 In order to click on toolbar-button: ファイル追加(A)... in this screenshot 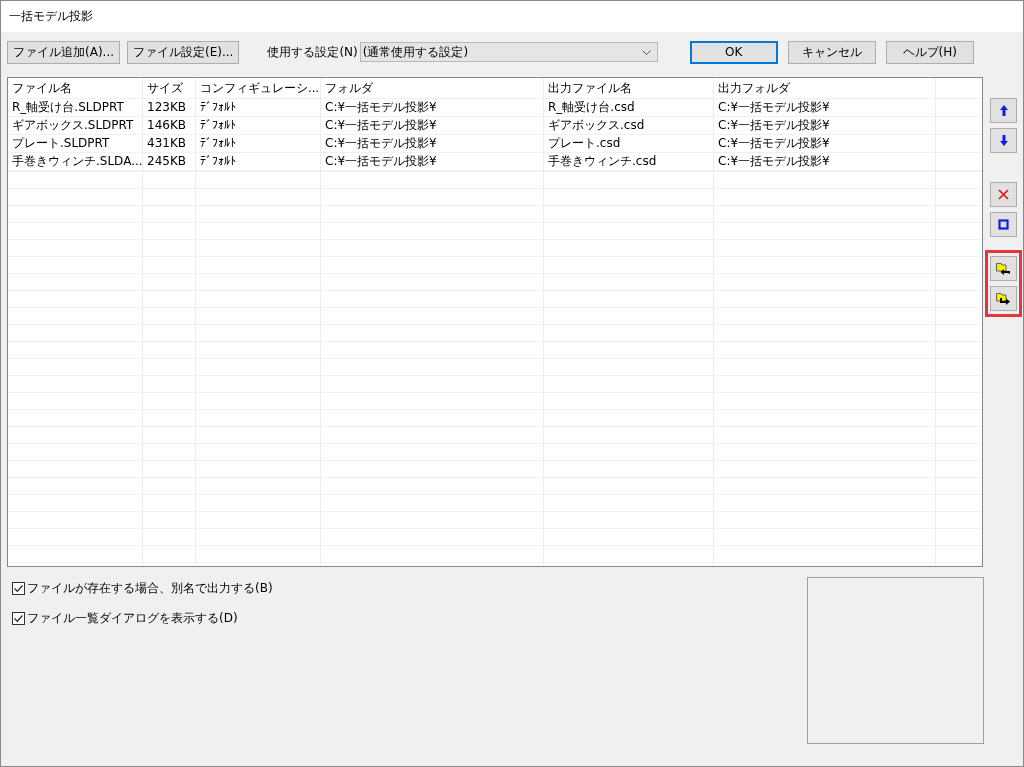, I will do `click(63, 52)`.